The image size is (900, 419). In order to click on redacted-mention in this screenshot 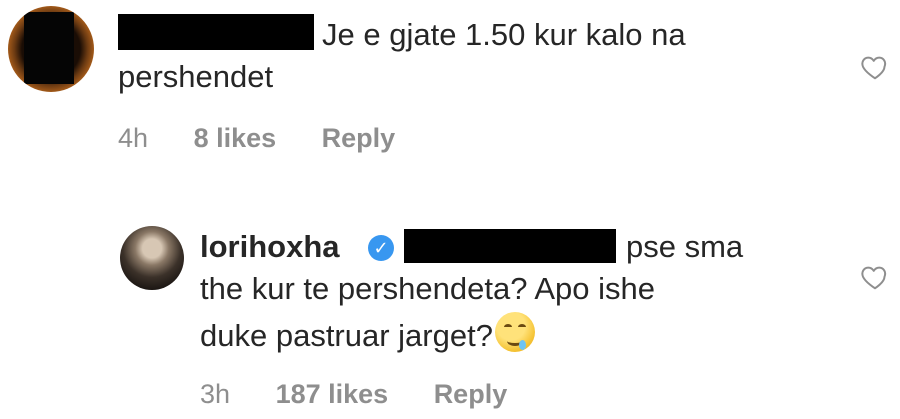, I will do `click(510, 246)`.